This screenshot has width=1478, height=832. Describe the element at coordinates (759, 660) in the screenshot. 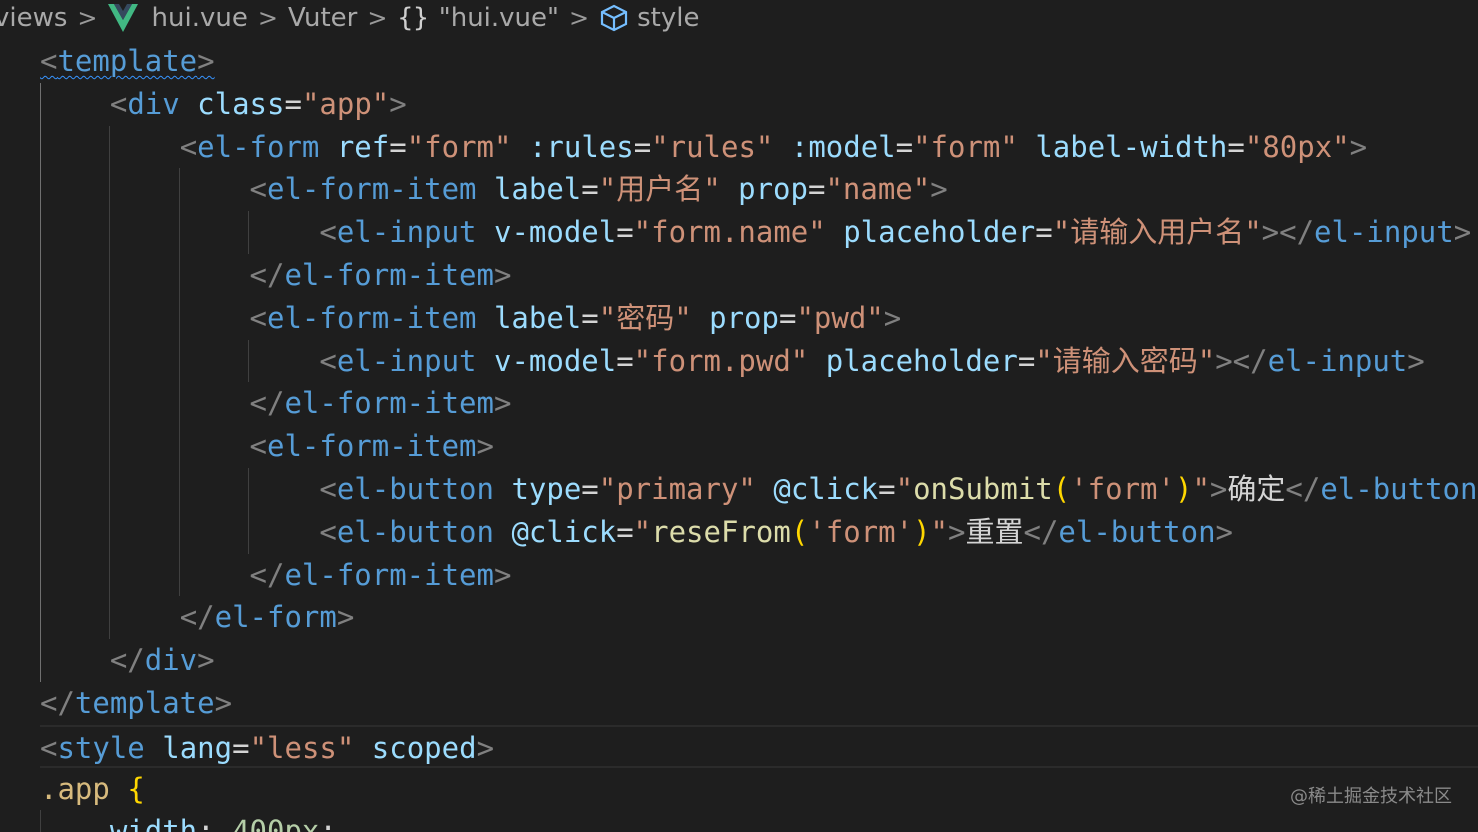

I see `code-line: </div>` at that location.